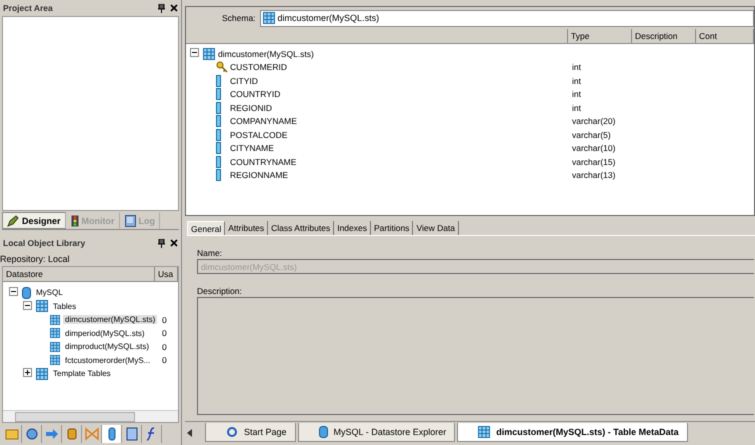  What do you see at coordinates (246, 228) in the screenshot?
I see `property-tab: Attributes` at bounding box center [246, 228].